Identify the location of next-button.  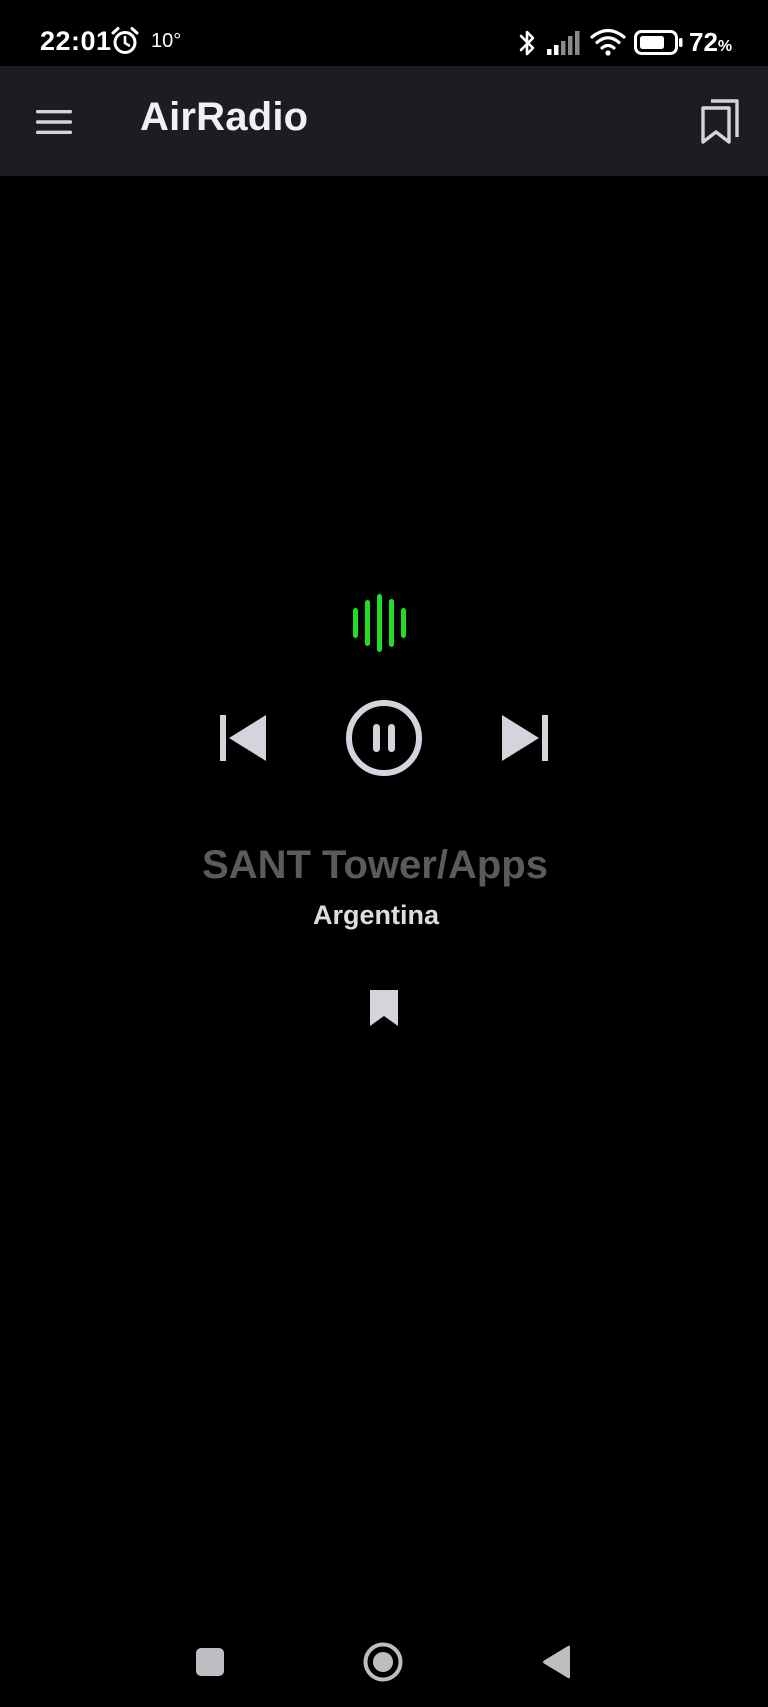
(526, 738).